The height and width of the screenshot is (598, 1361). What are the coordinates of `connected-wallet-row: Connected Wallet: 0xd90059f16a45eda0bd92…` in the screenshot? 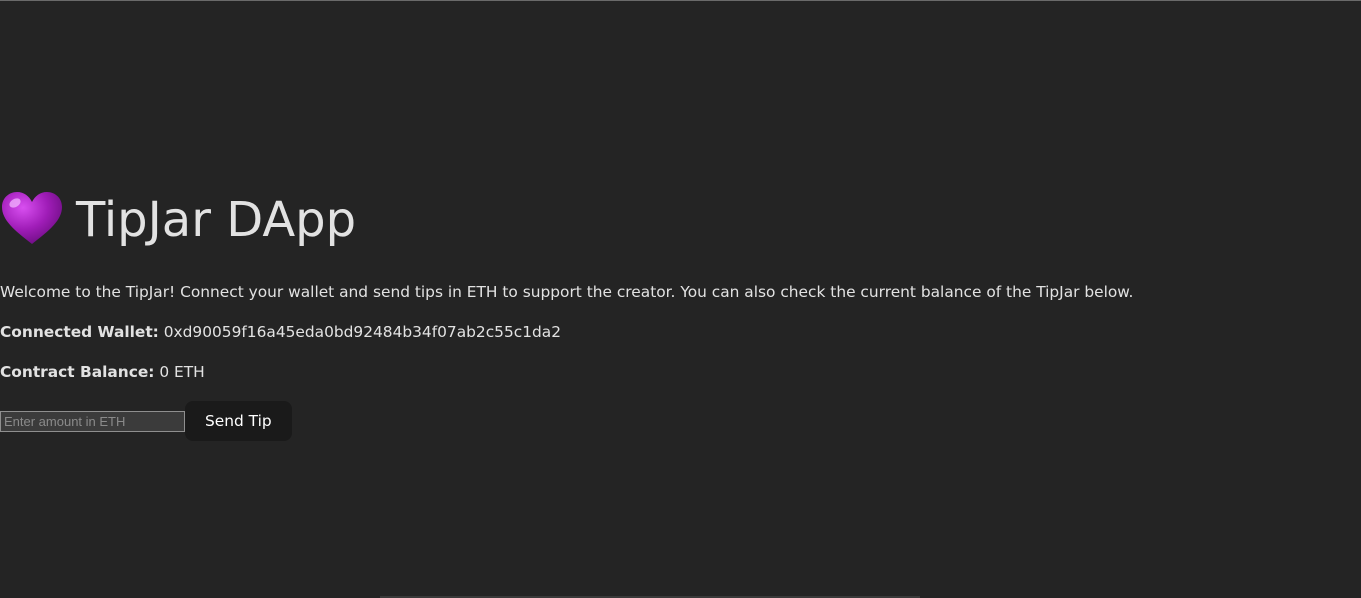 It's located at (280, 332).